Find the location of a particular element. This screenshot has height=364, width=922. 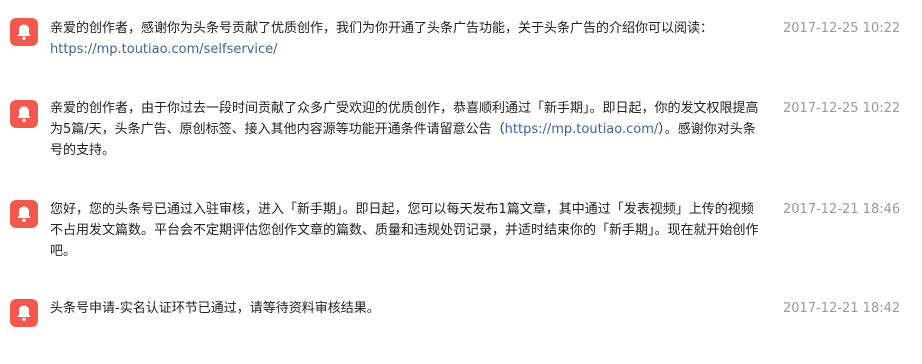

message-timestamp: 2017-12-21 18:42 is located at coordinates (842, 308).